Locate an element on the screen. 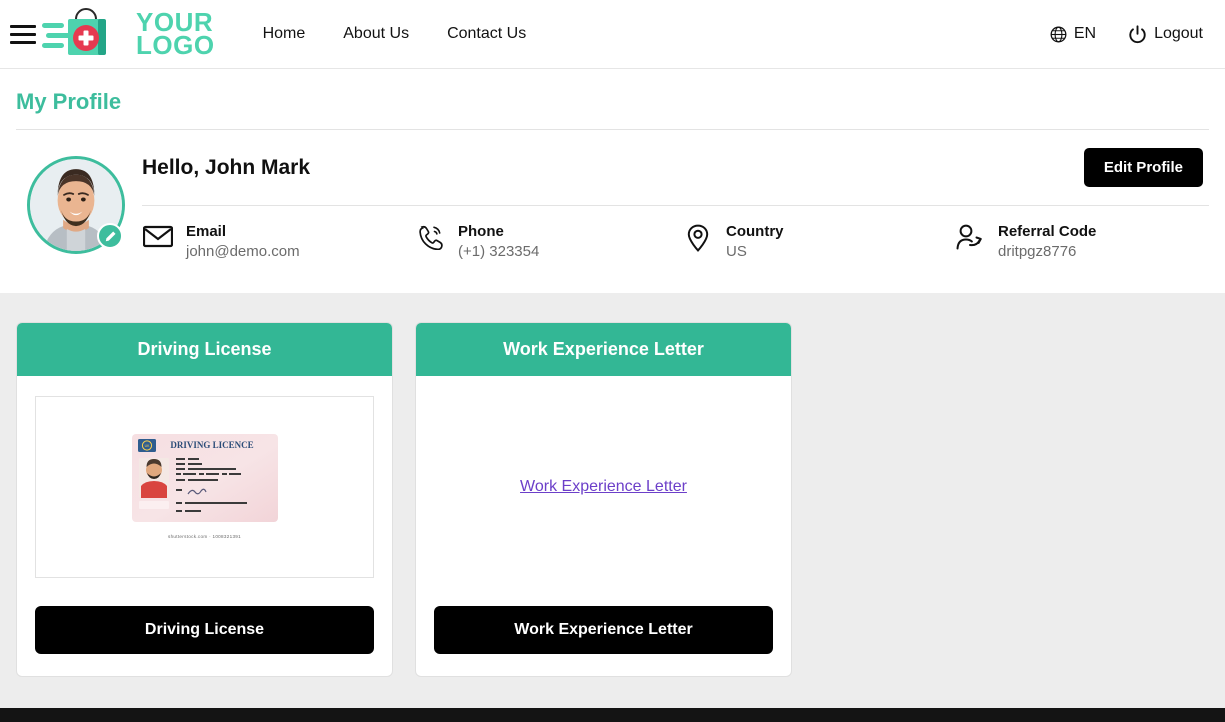  driving-license-download-button: Driving License is located at coordinates (204, 629).